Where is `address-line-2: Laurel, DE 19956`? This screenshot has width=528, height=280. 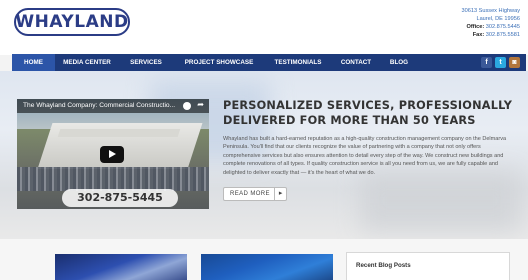 address-line-2: Laurel, DE 19956 is located at coordinates (498, 19).